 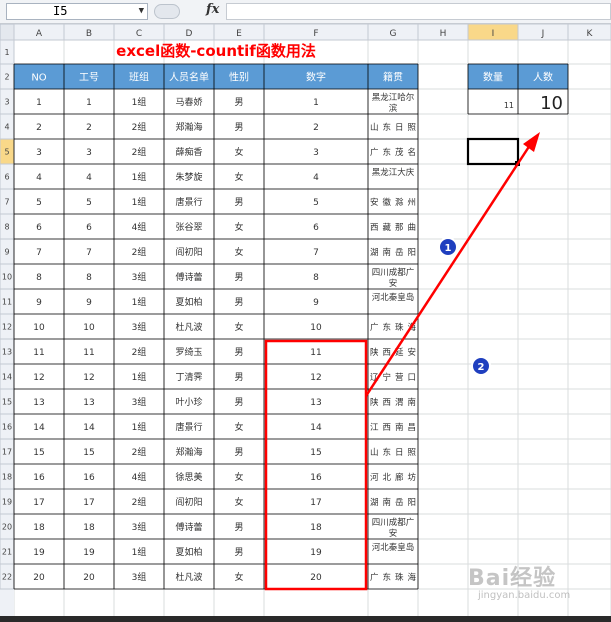 I want to click on row-header-19: 19, so click(x=7, y=502).